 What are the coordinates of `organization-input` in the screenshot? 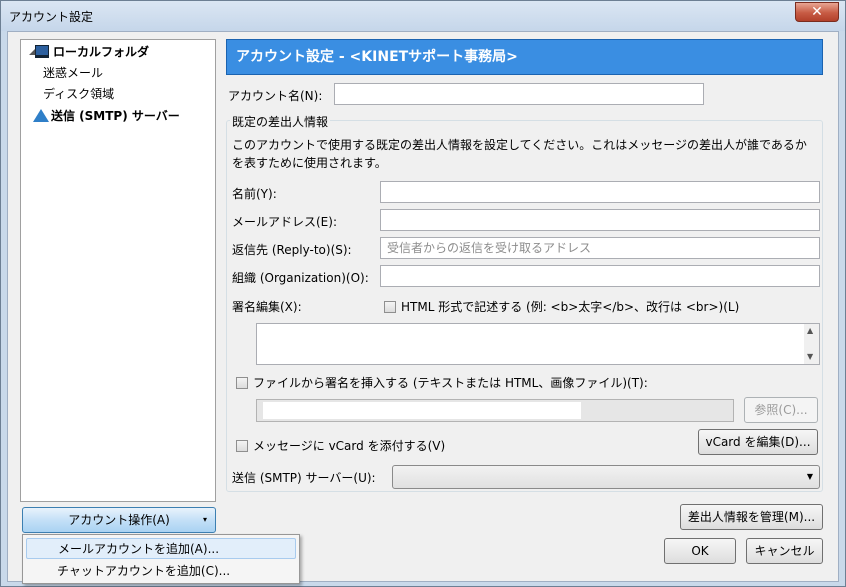 It's located at (600, 276).